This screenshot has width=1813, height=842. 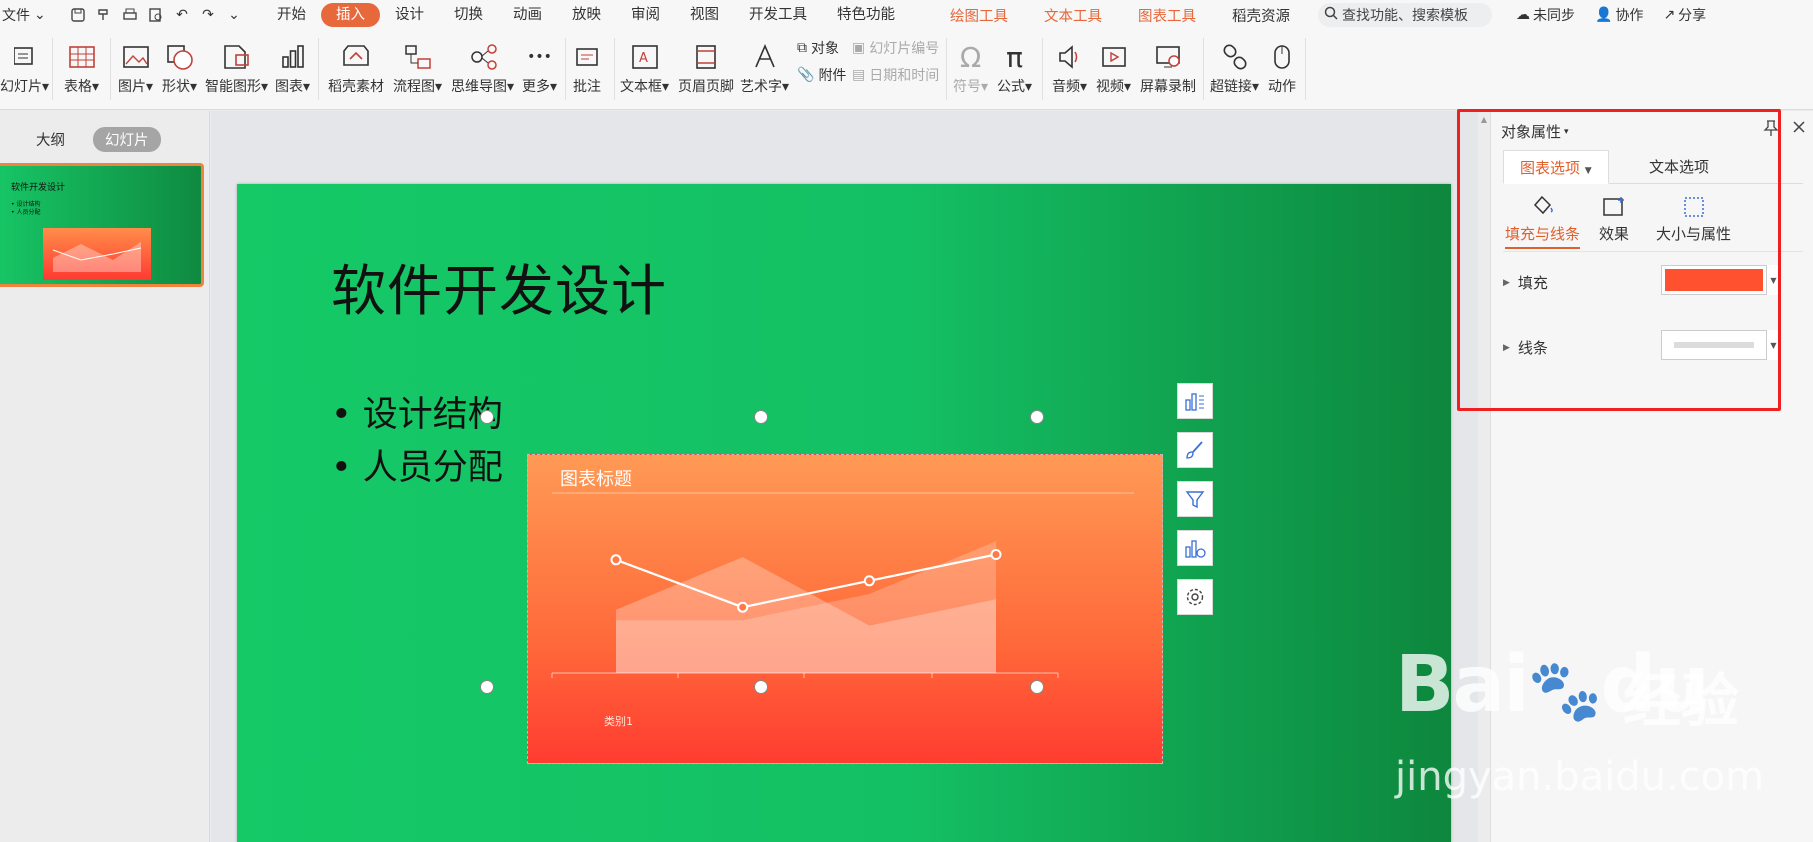 I want to click on tab-text-tools: 文本工具, so click(x=1073, y=15).